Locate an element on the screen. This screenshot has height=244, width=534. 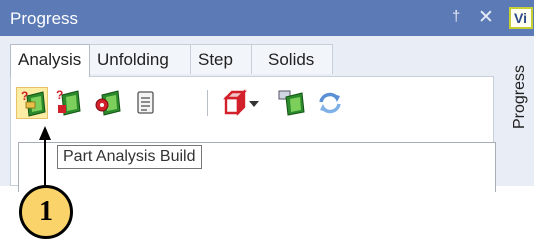
callout-arrow is located at coordinates (45, 156).